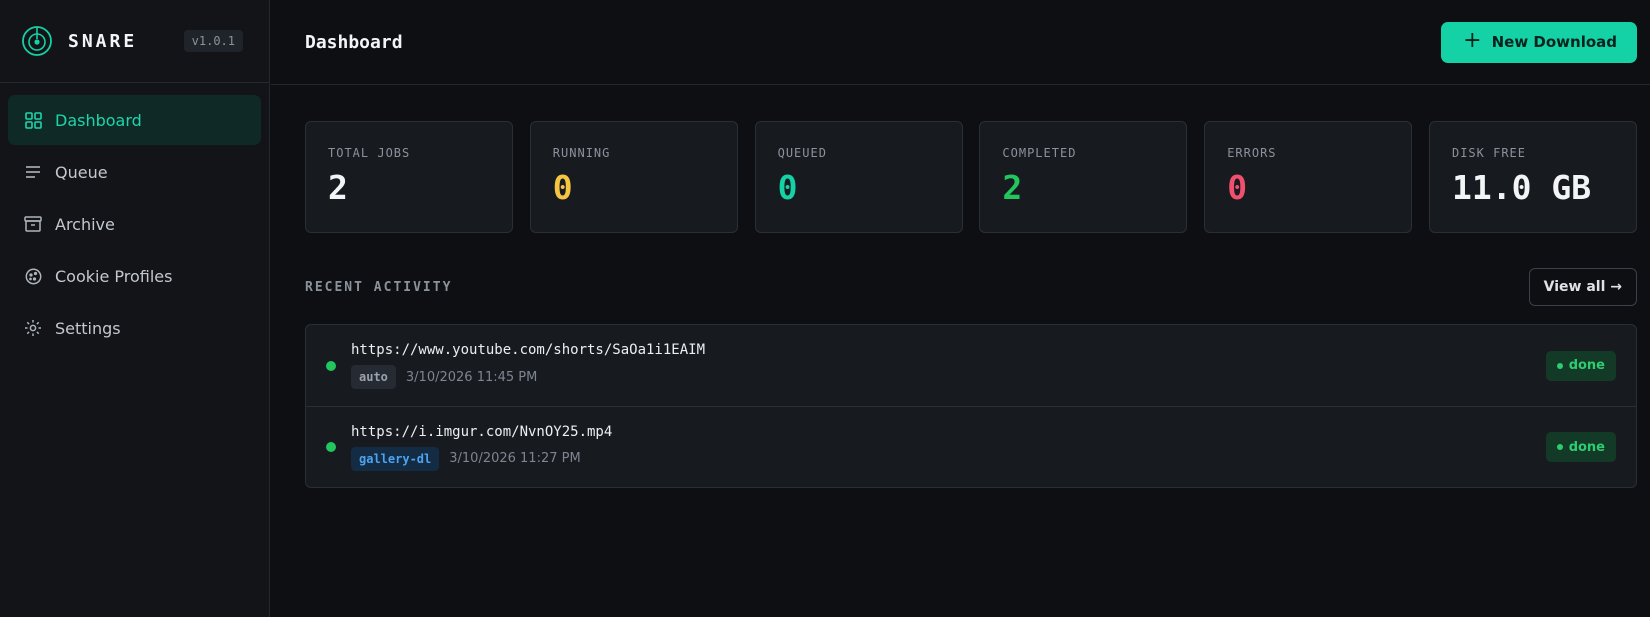 The width and height of the screenshot is (1650, 617). What do you see at coordinates (633, 177) in the screenshot?
I see `stat-card-running: RUNNING 0` at bounding box center [633, 177].